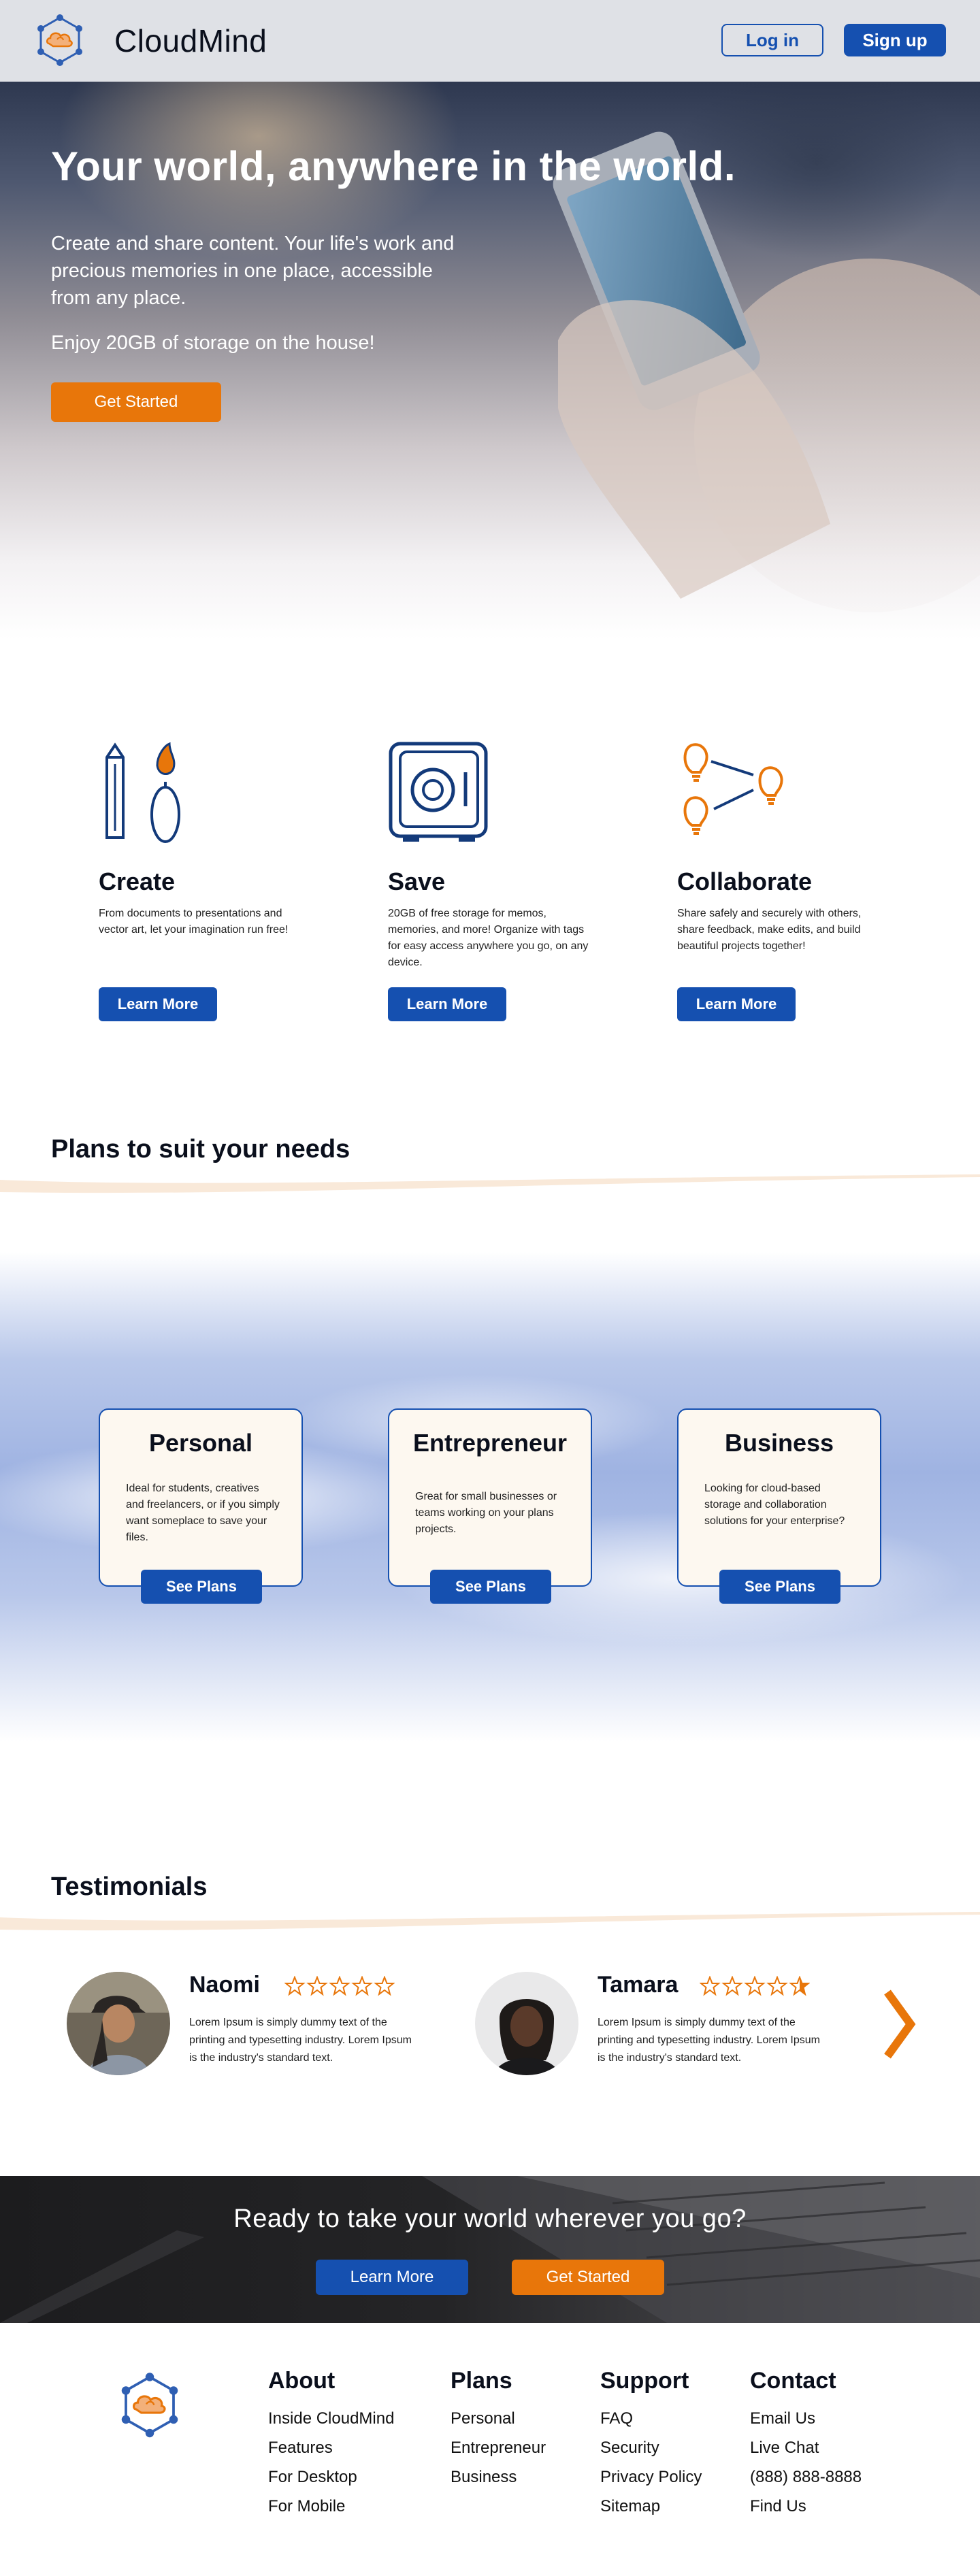 This screenshot has height=2576, width=980. I want to click on cta-get-started-button: Get Started, so click(588, 2278).